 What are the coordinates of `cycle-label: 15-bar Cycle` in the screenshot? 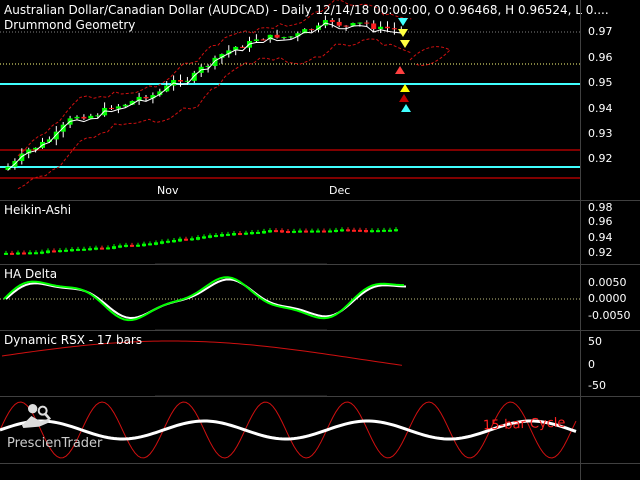 It's located at (524, 424).